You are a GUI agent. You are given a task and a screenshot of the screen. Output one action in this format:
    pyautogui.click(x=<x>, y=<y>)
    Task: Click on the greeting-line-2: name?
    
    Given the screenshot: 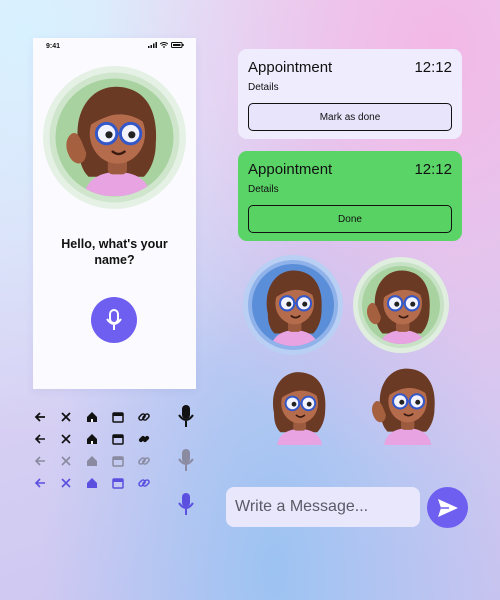 What is the action you would take?
    pyautogui.click(x=114, y=260)
    